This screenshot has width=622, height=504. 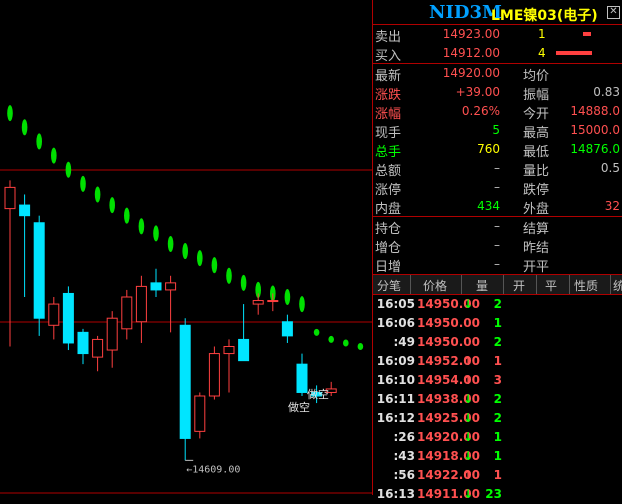 I want to click on oi-change-value: –, so click(x=497, y=245).